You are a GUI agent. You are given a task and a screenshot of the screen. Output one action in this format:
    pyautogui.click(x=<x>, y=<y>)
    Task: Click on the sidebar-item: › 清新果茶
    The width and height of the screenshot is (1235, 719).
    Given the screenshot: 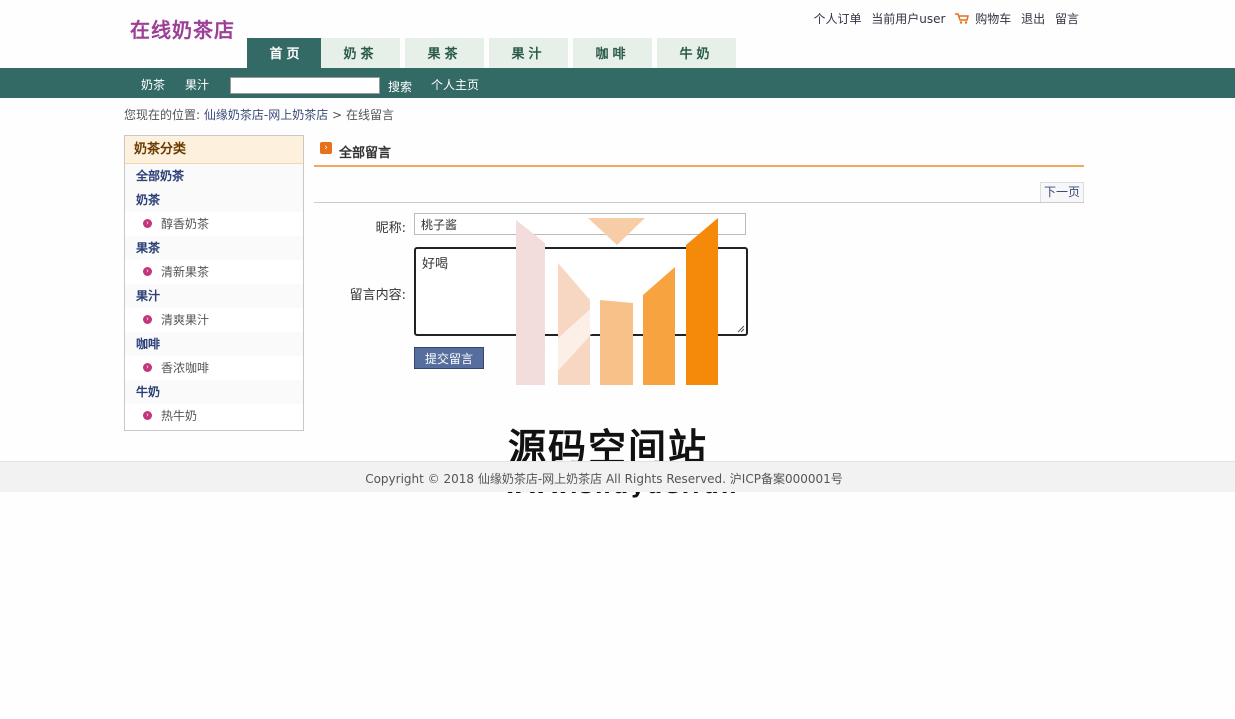 What is the action you would take?
    pyautogui.click(x=214, y=272)
    